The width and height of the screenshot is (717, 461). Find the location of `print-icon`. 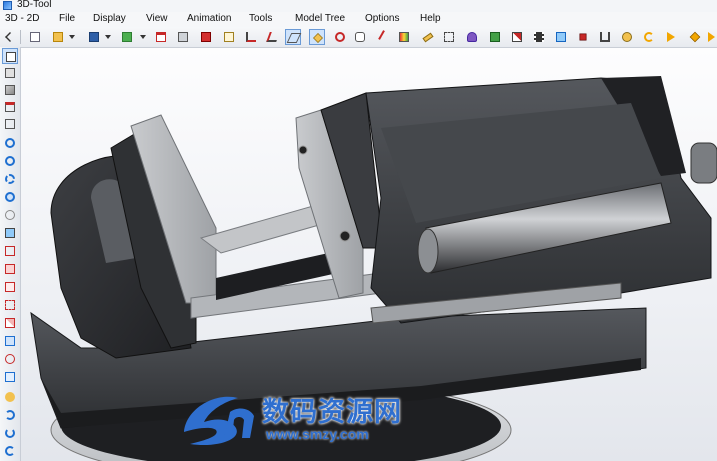

print-icon is located at coordinates (183, 37).